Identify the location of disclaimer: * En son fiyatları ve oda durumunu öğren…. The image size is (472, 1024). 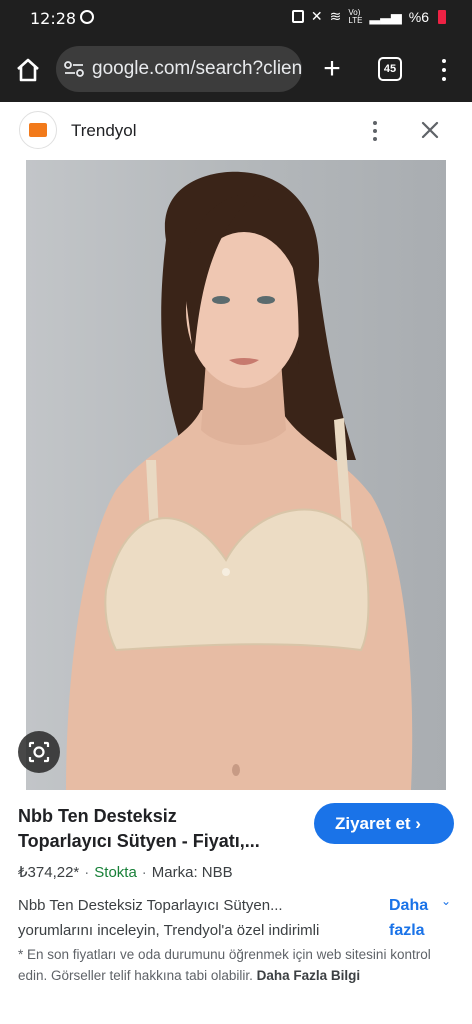
(238, 965).